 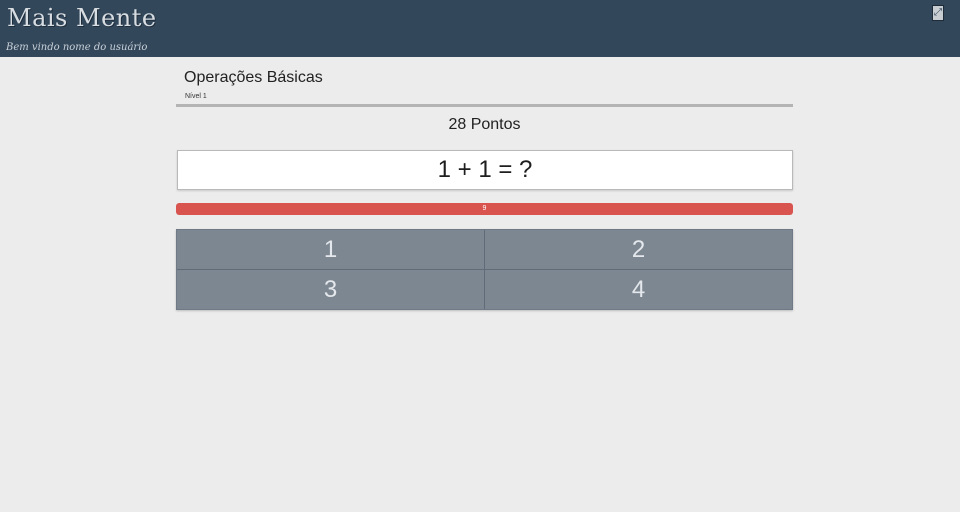 What do you see at coordinates (330, 289) in the screenshot?
I see `answer-button-3: 3` at bounding box center [330, 289].